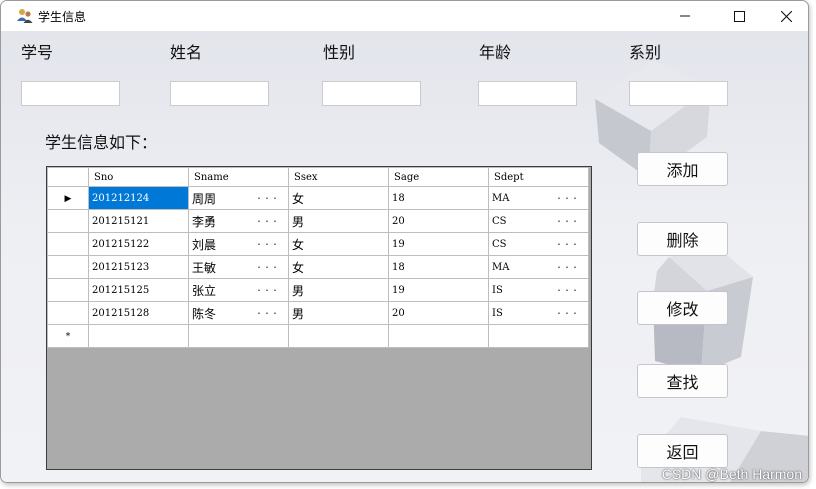  What do you see at coordinates (138, 290) in the screenshot?
I see `cell-sno: 201215125` at bounding box center [138, 290].